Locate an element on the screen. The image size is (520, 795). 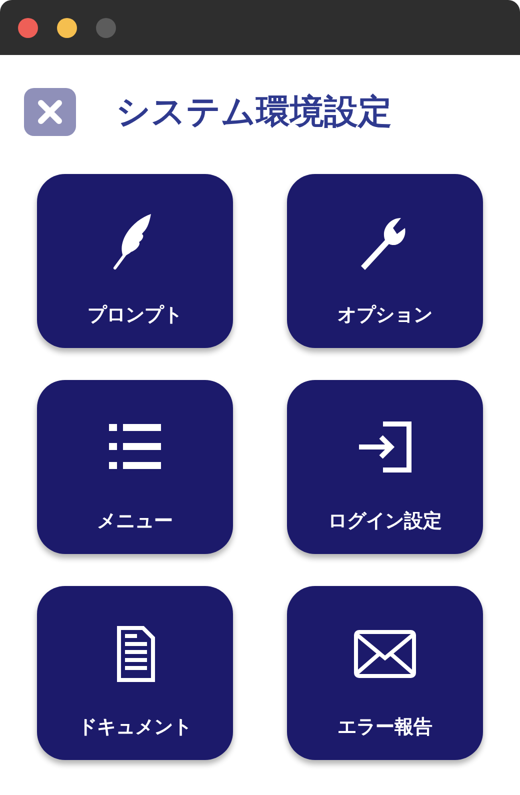
settings-tile: プロンプト is located at coordinates (135, 261).